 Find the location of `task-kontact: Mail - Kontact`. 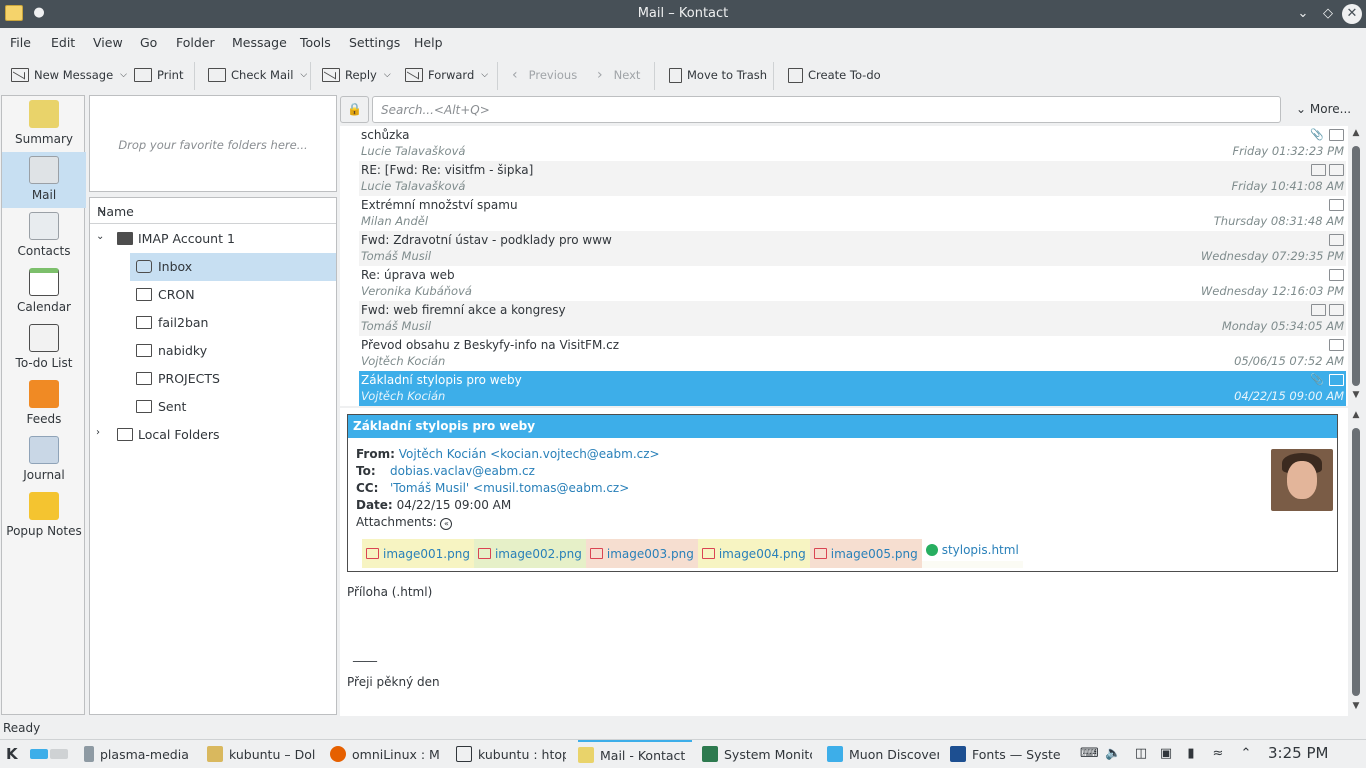

task-kontact: Mail - Kontact is located at coordinates (635, 754).